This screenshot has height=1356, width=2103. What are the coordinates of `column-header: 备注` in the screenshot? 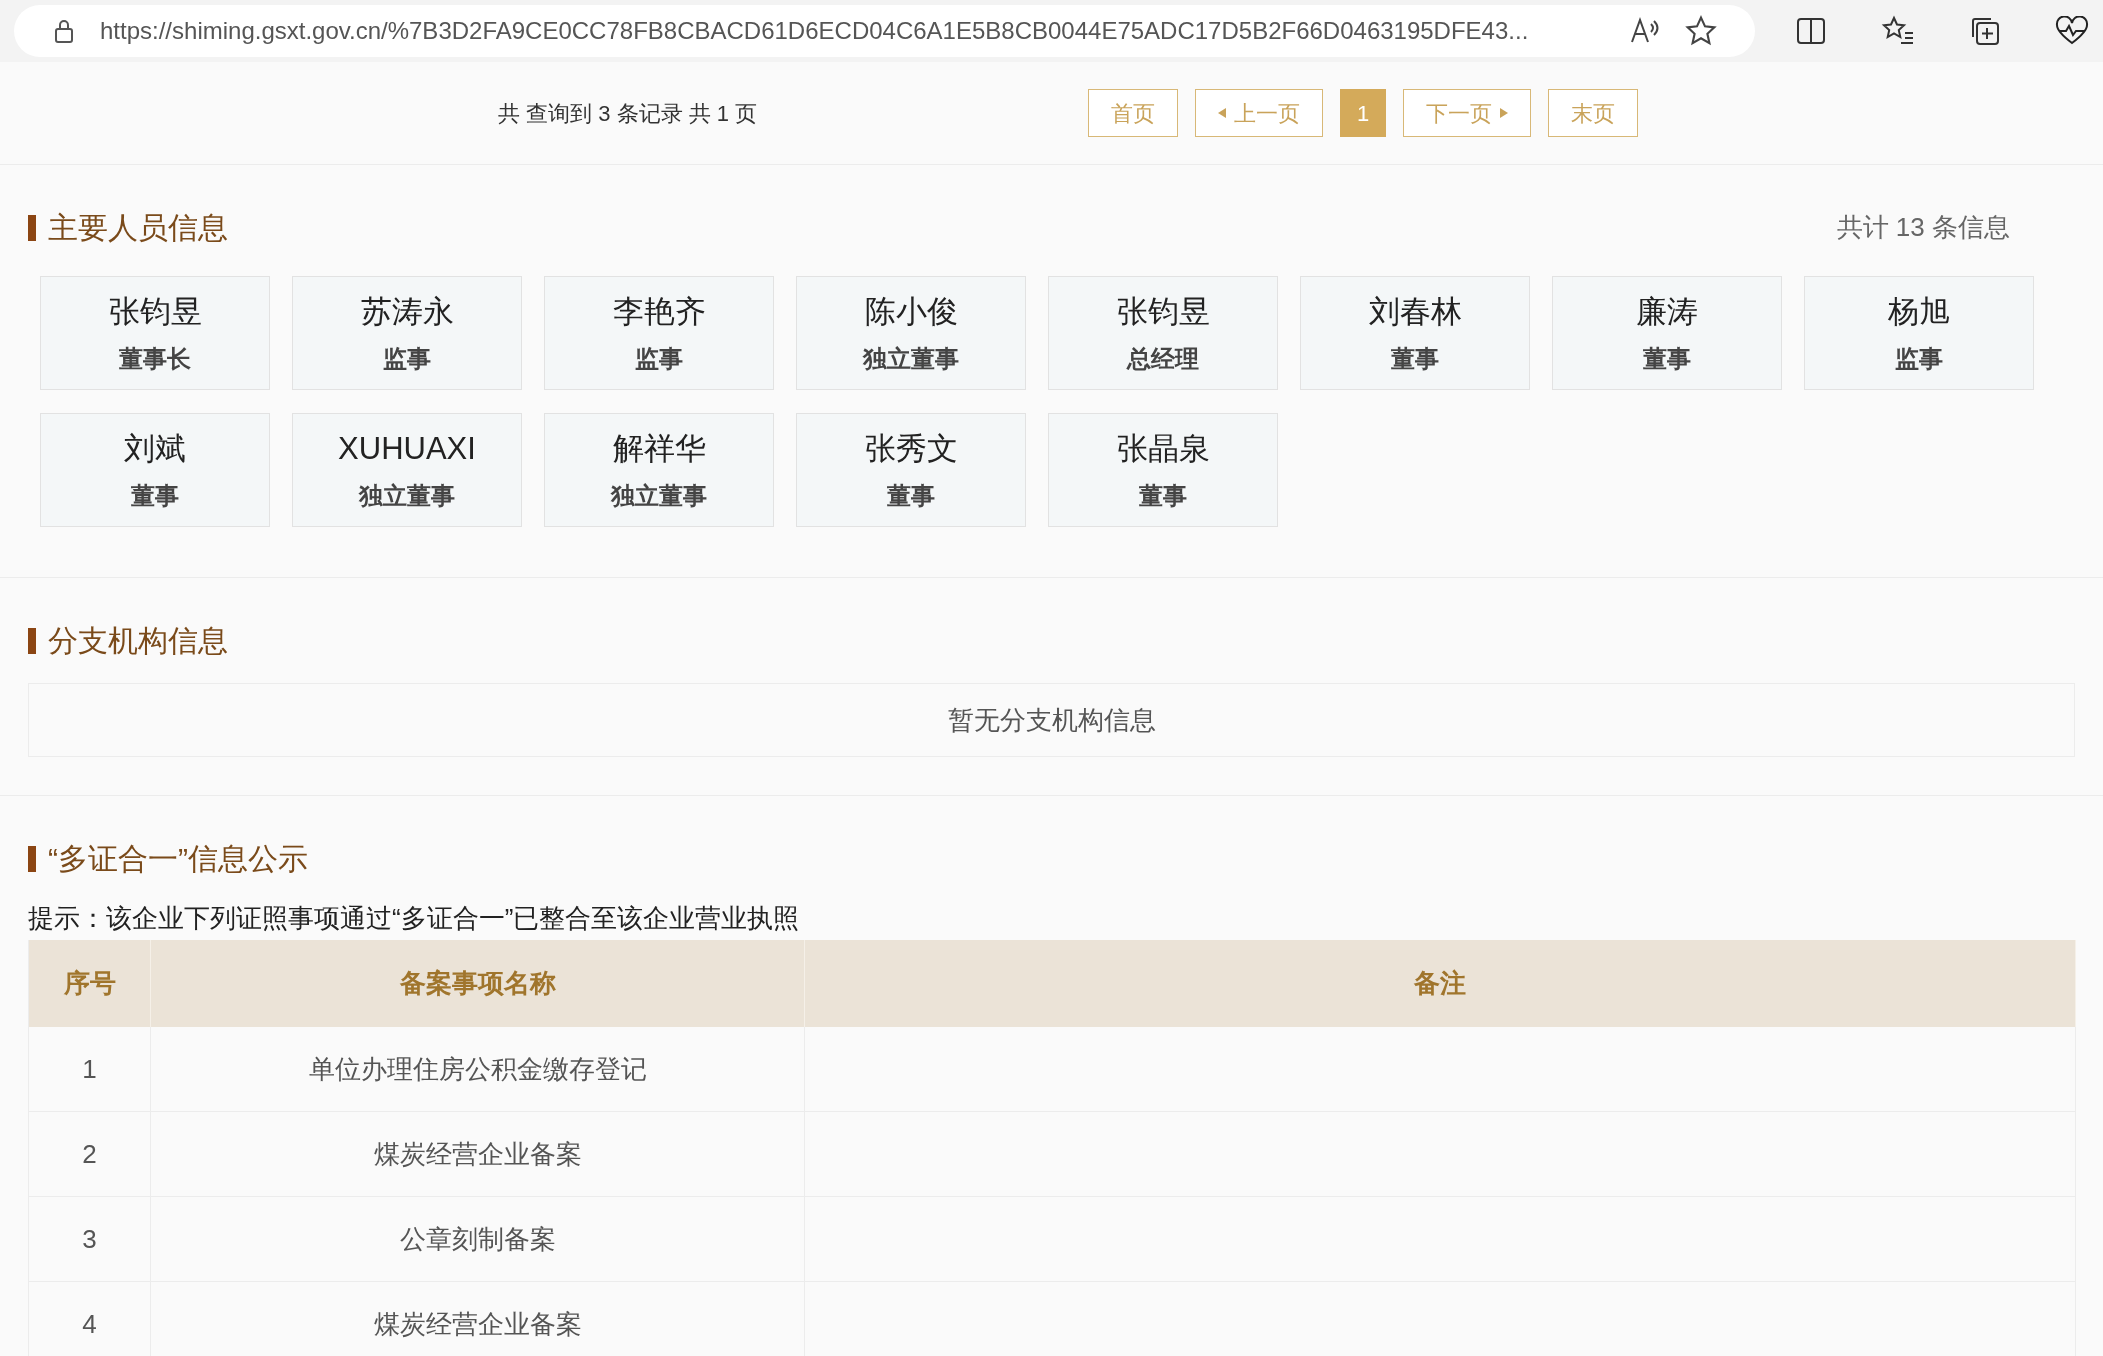 It's located at (1440, 983).